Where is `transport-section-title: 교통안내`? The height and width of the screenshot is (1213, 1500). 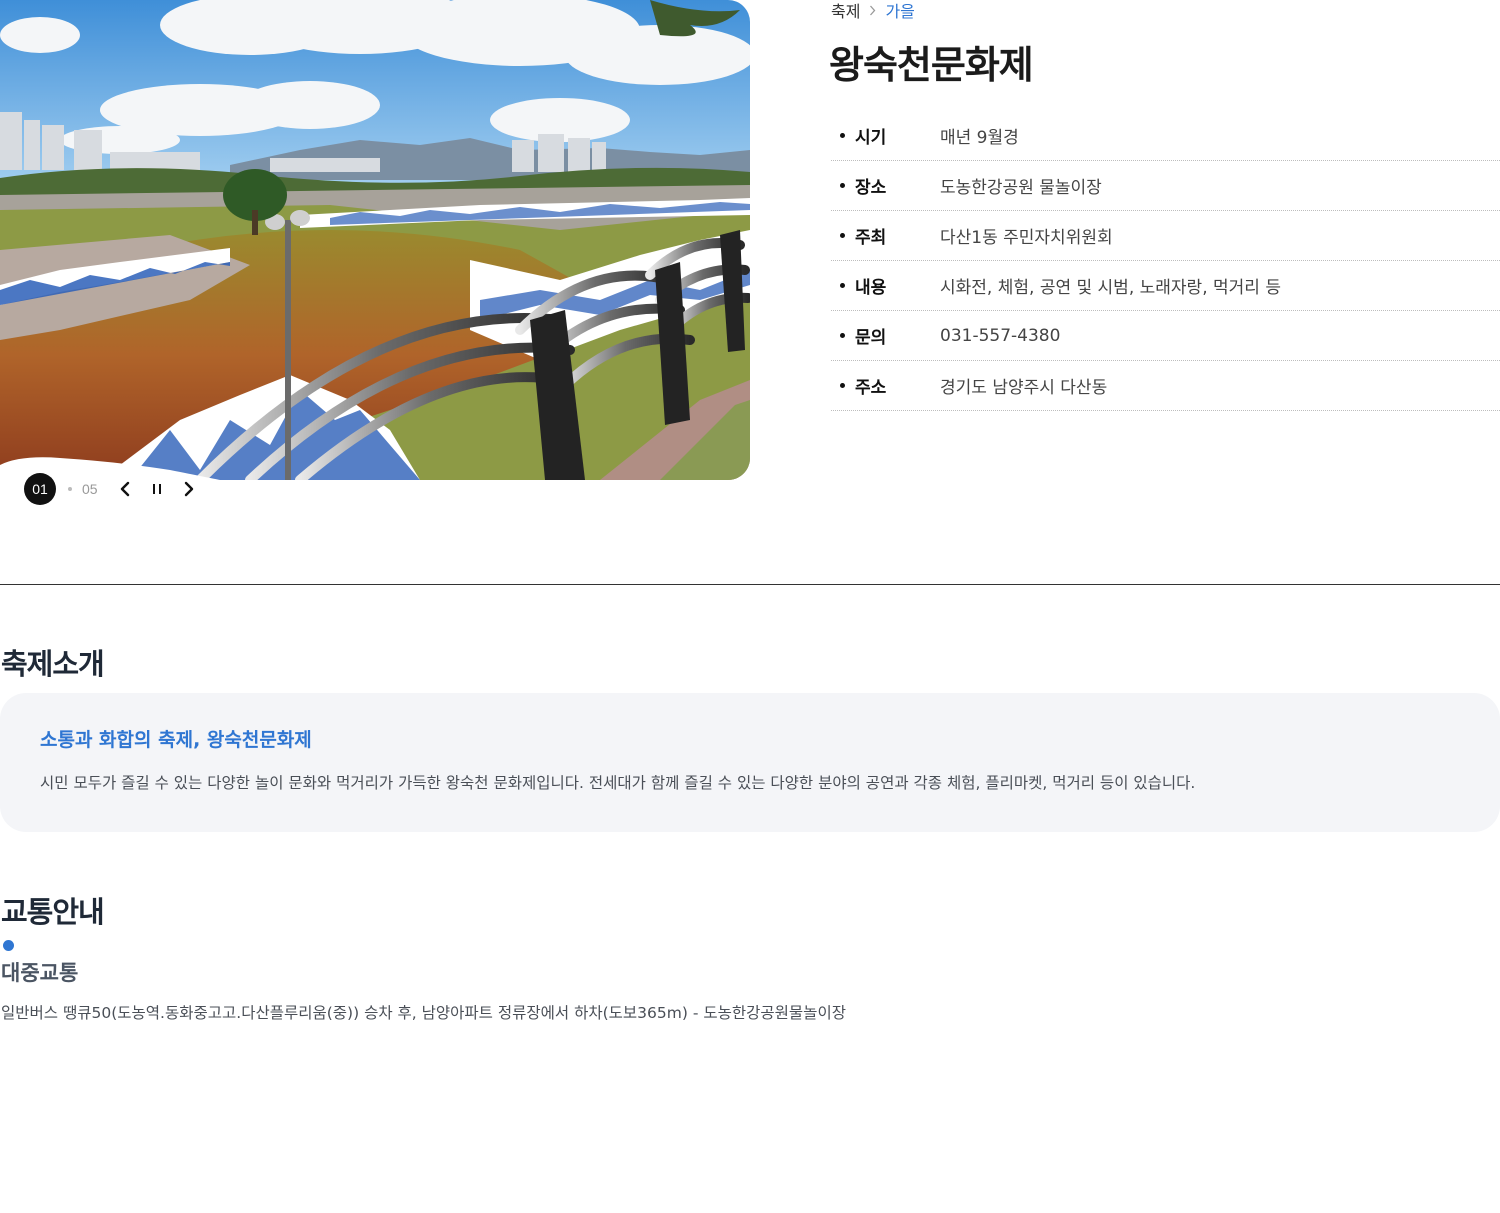
transport-section-title: 교통안내 is located at coordinates (53, 912).